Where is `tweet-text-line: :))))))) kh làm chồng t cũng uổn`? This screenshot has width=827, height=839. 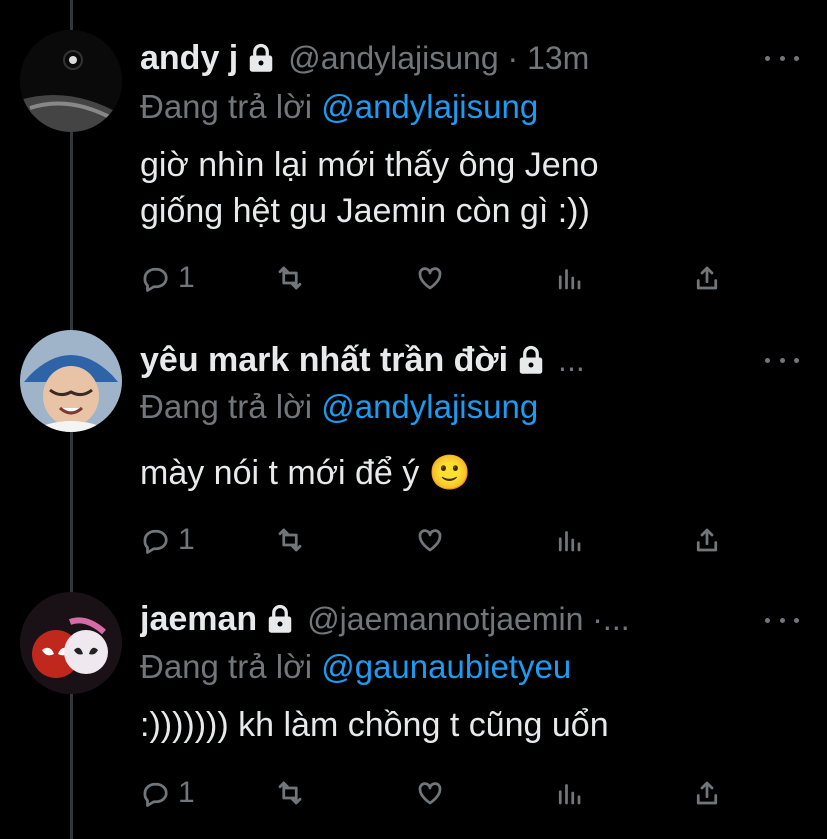
tweet-text-line: :))))))) kh làm chồng t cũng uổn is located at coordinates (374, 725).